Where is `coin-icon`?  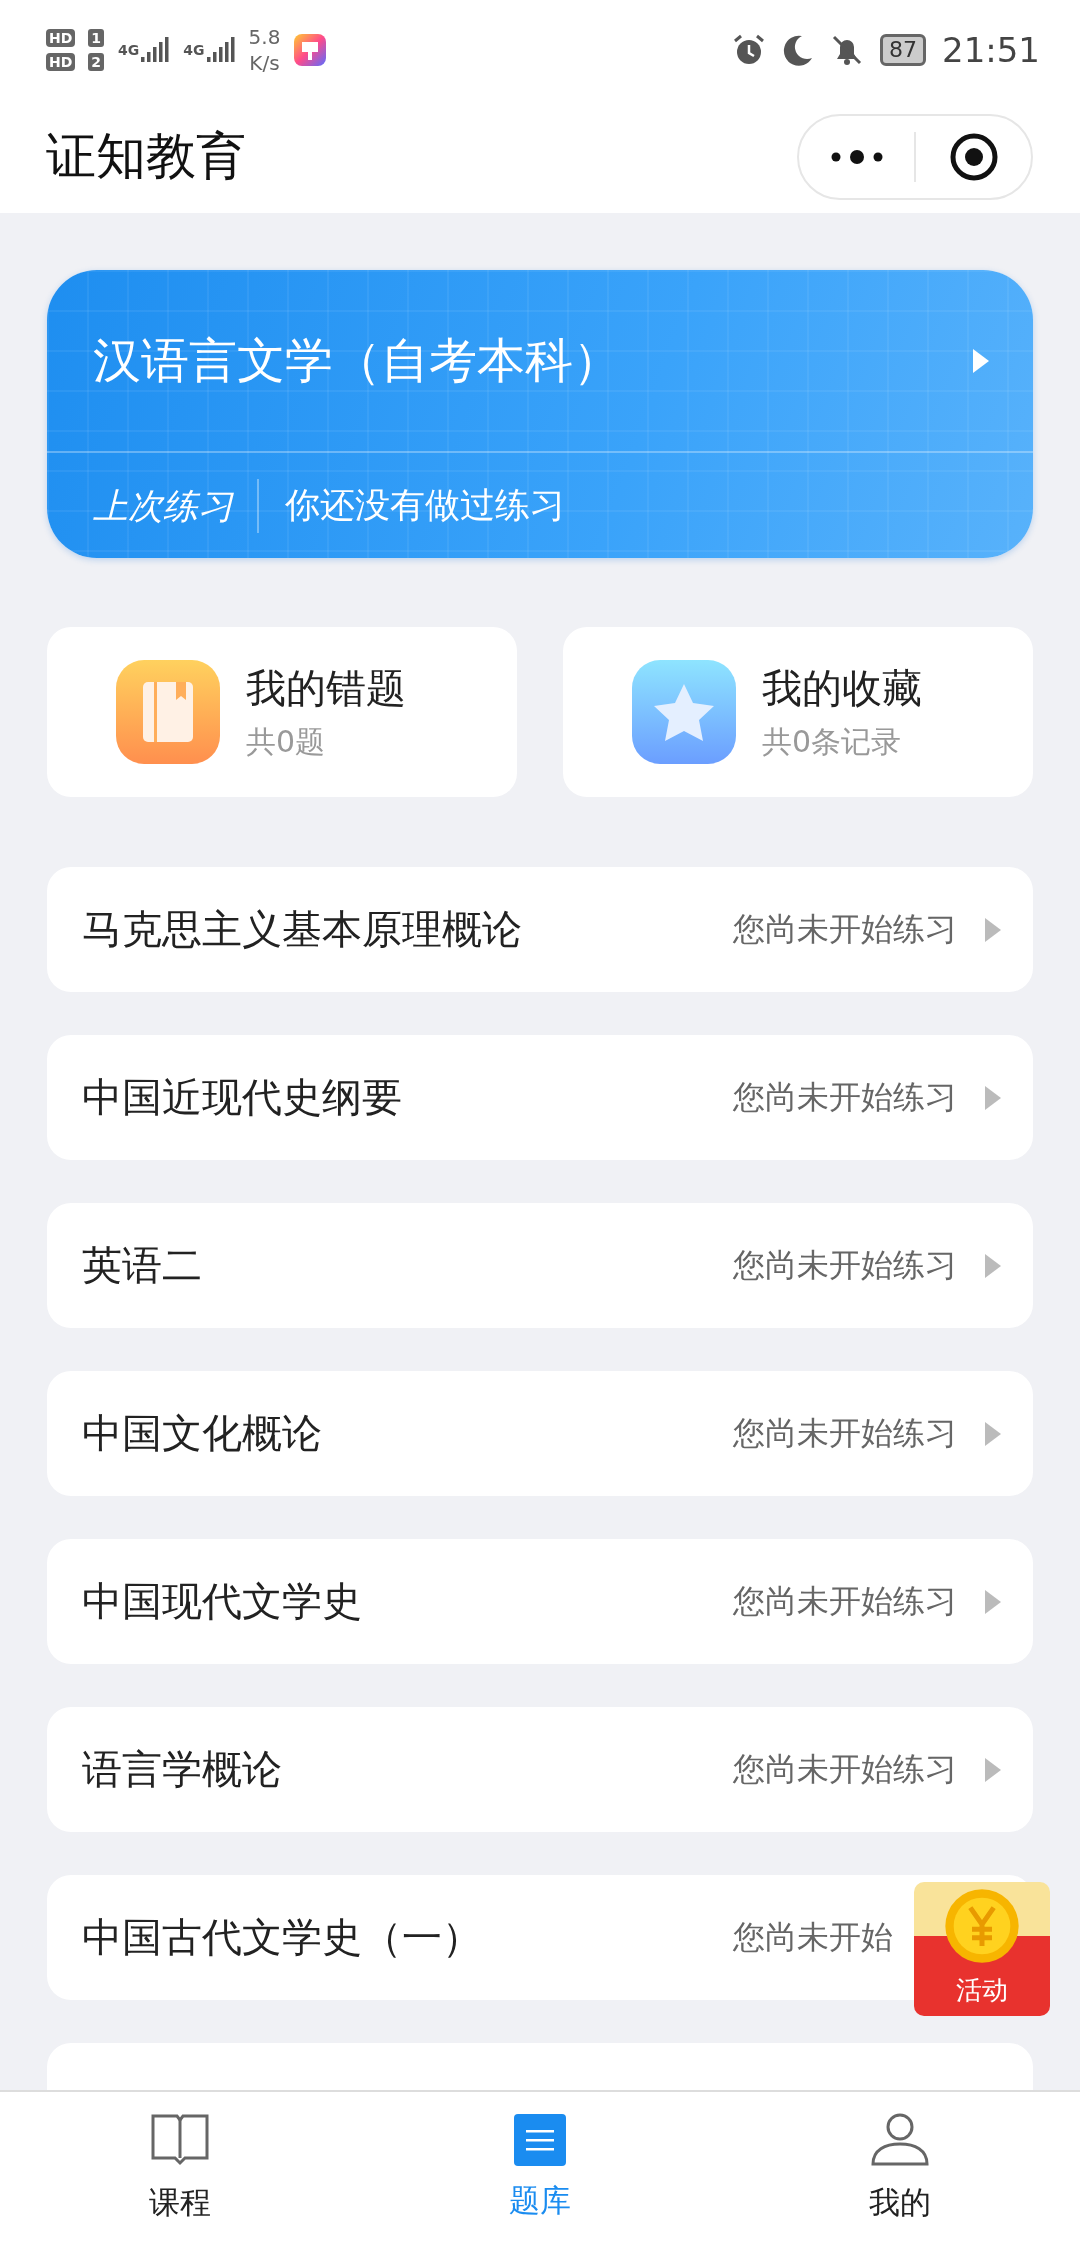
coin-icon is located at coordinates (982, 1926).